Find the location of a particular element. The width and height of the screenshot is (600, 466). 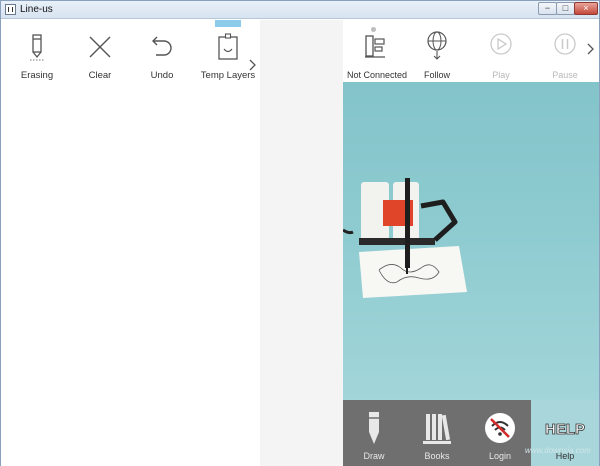

window-title: Line-us is located at coordinates (36, 9).